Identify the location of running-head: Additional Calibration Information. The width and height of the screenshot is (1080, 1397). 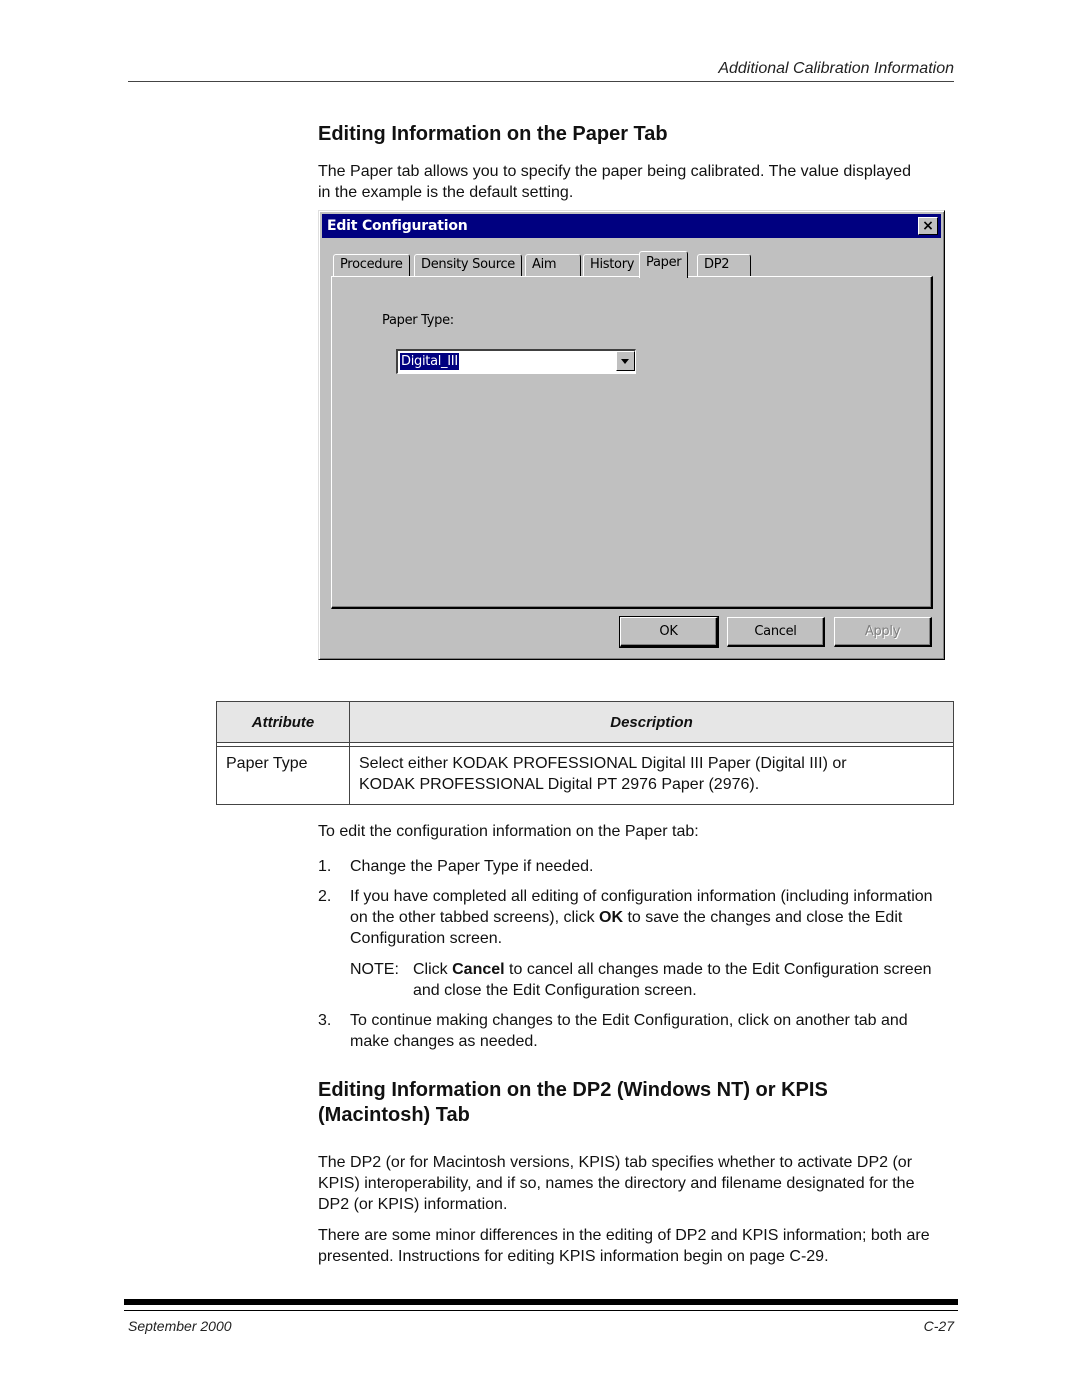
(836, 68).